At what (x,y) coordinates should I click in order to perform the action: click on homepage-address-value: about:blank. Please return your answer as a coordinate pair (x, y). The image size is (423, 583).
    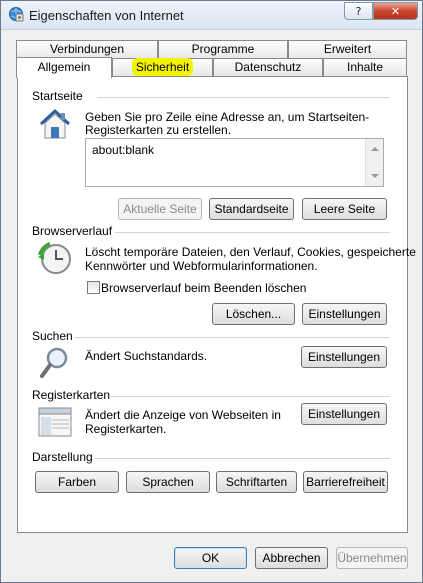
    Looking at the image, I should click on (123, 150).